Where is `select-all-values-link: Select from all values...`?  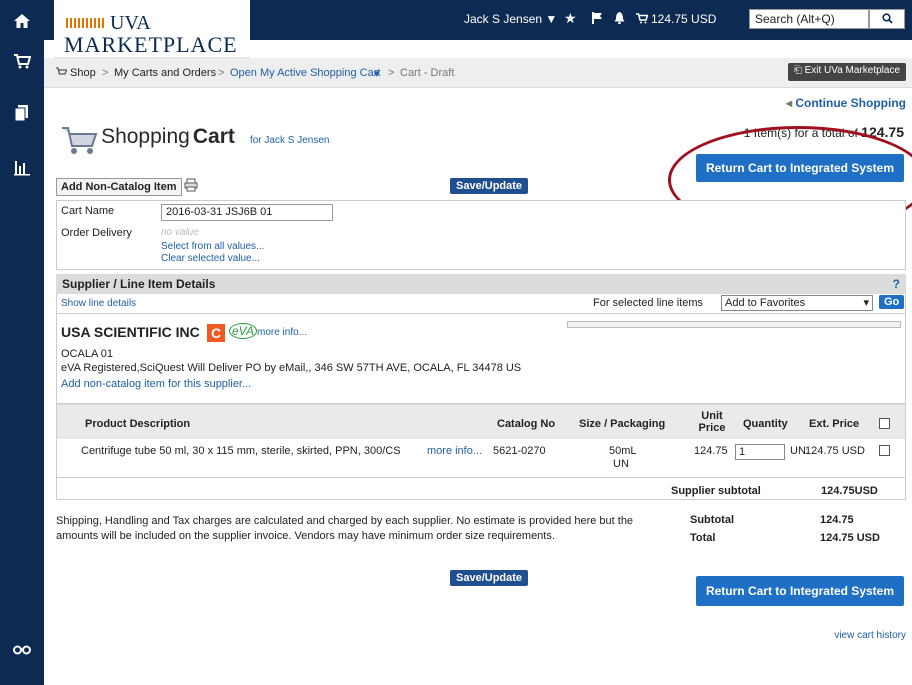
select-all-values-link: Select from all values... is located at coordinates (212, 246).